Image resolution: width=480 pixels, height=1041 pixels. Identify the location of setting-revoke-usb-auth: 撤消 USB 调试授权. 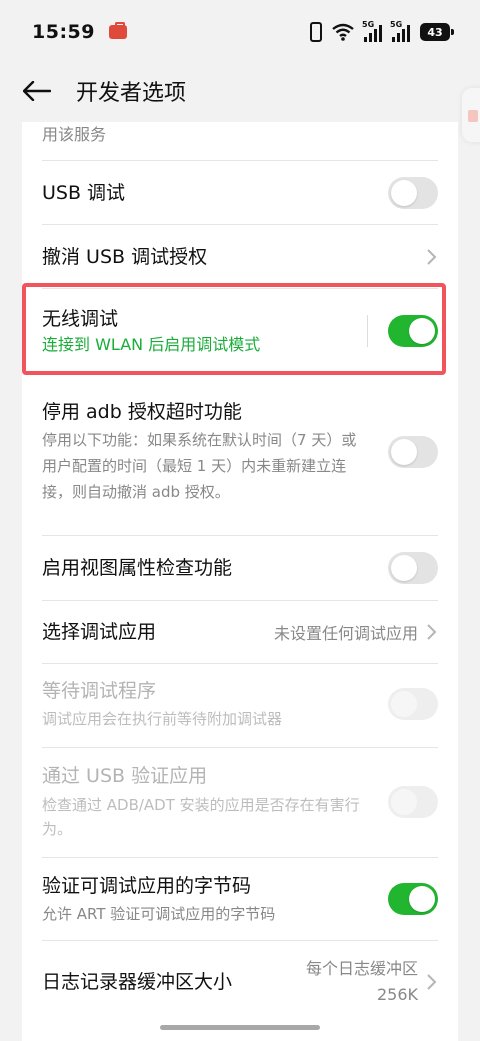
(240, 256).